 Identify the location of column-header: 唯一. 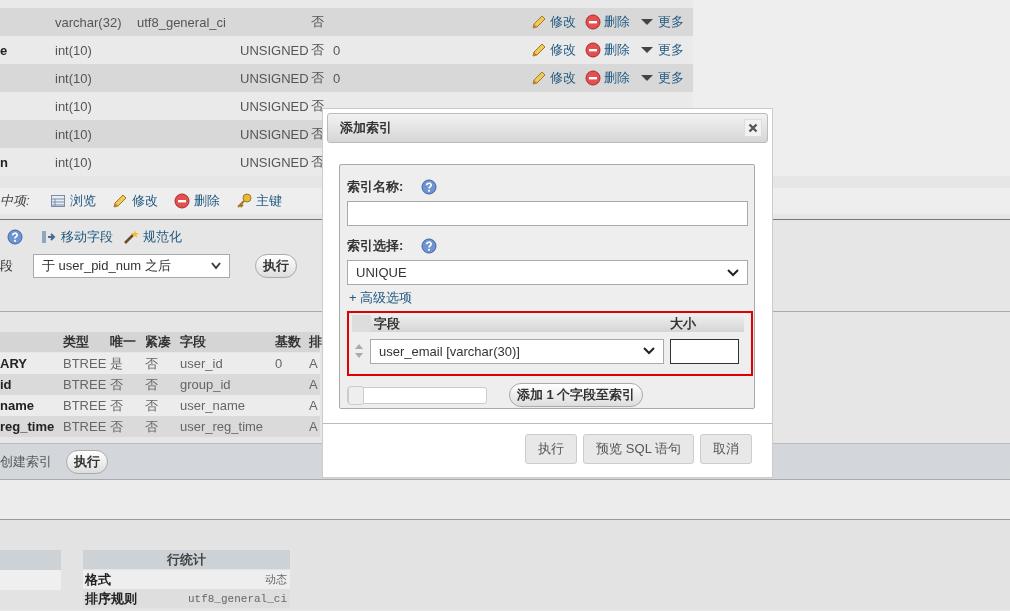
(123, 342).